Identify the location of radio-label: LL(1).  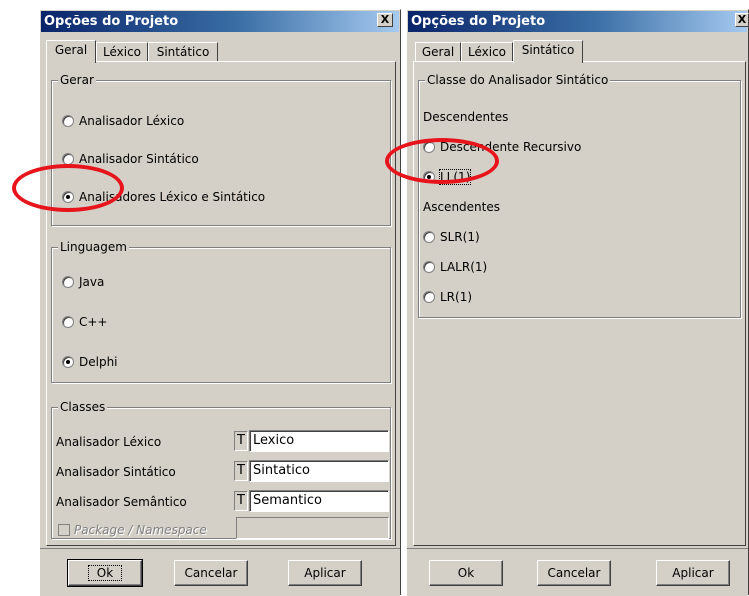
(455, 177).